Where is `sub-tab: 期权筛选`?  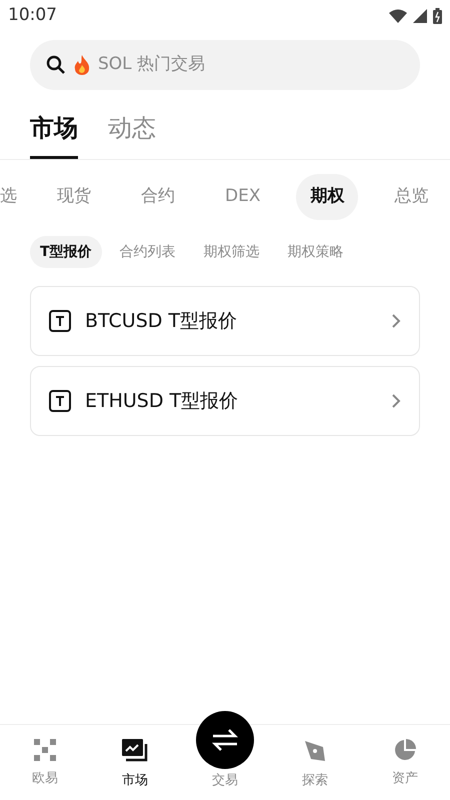
sub-tab: 期权筛选 is located at coordinates (232, 252).